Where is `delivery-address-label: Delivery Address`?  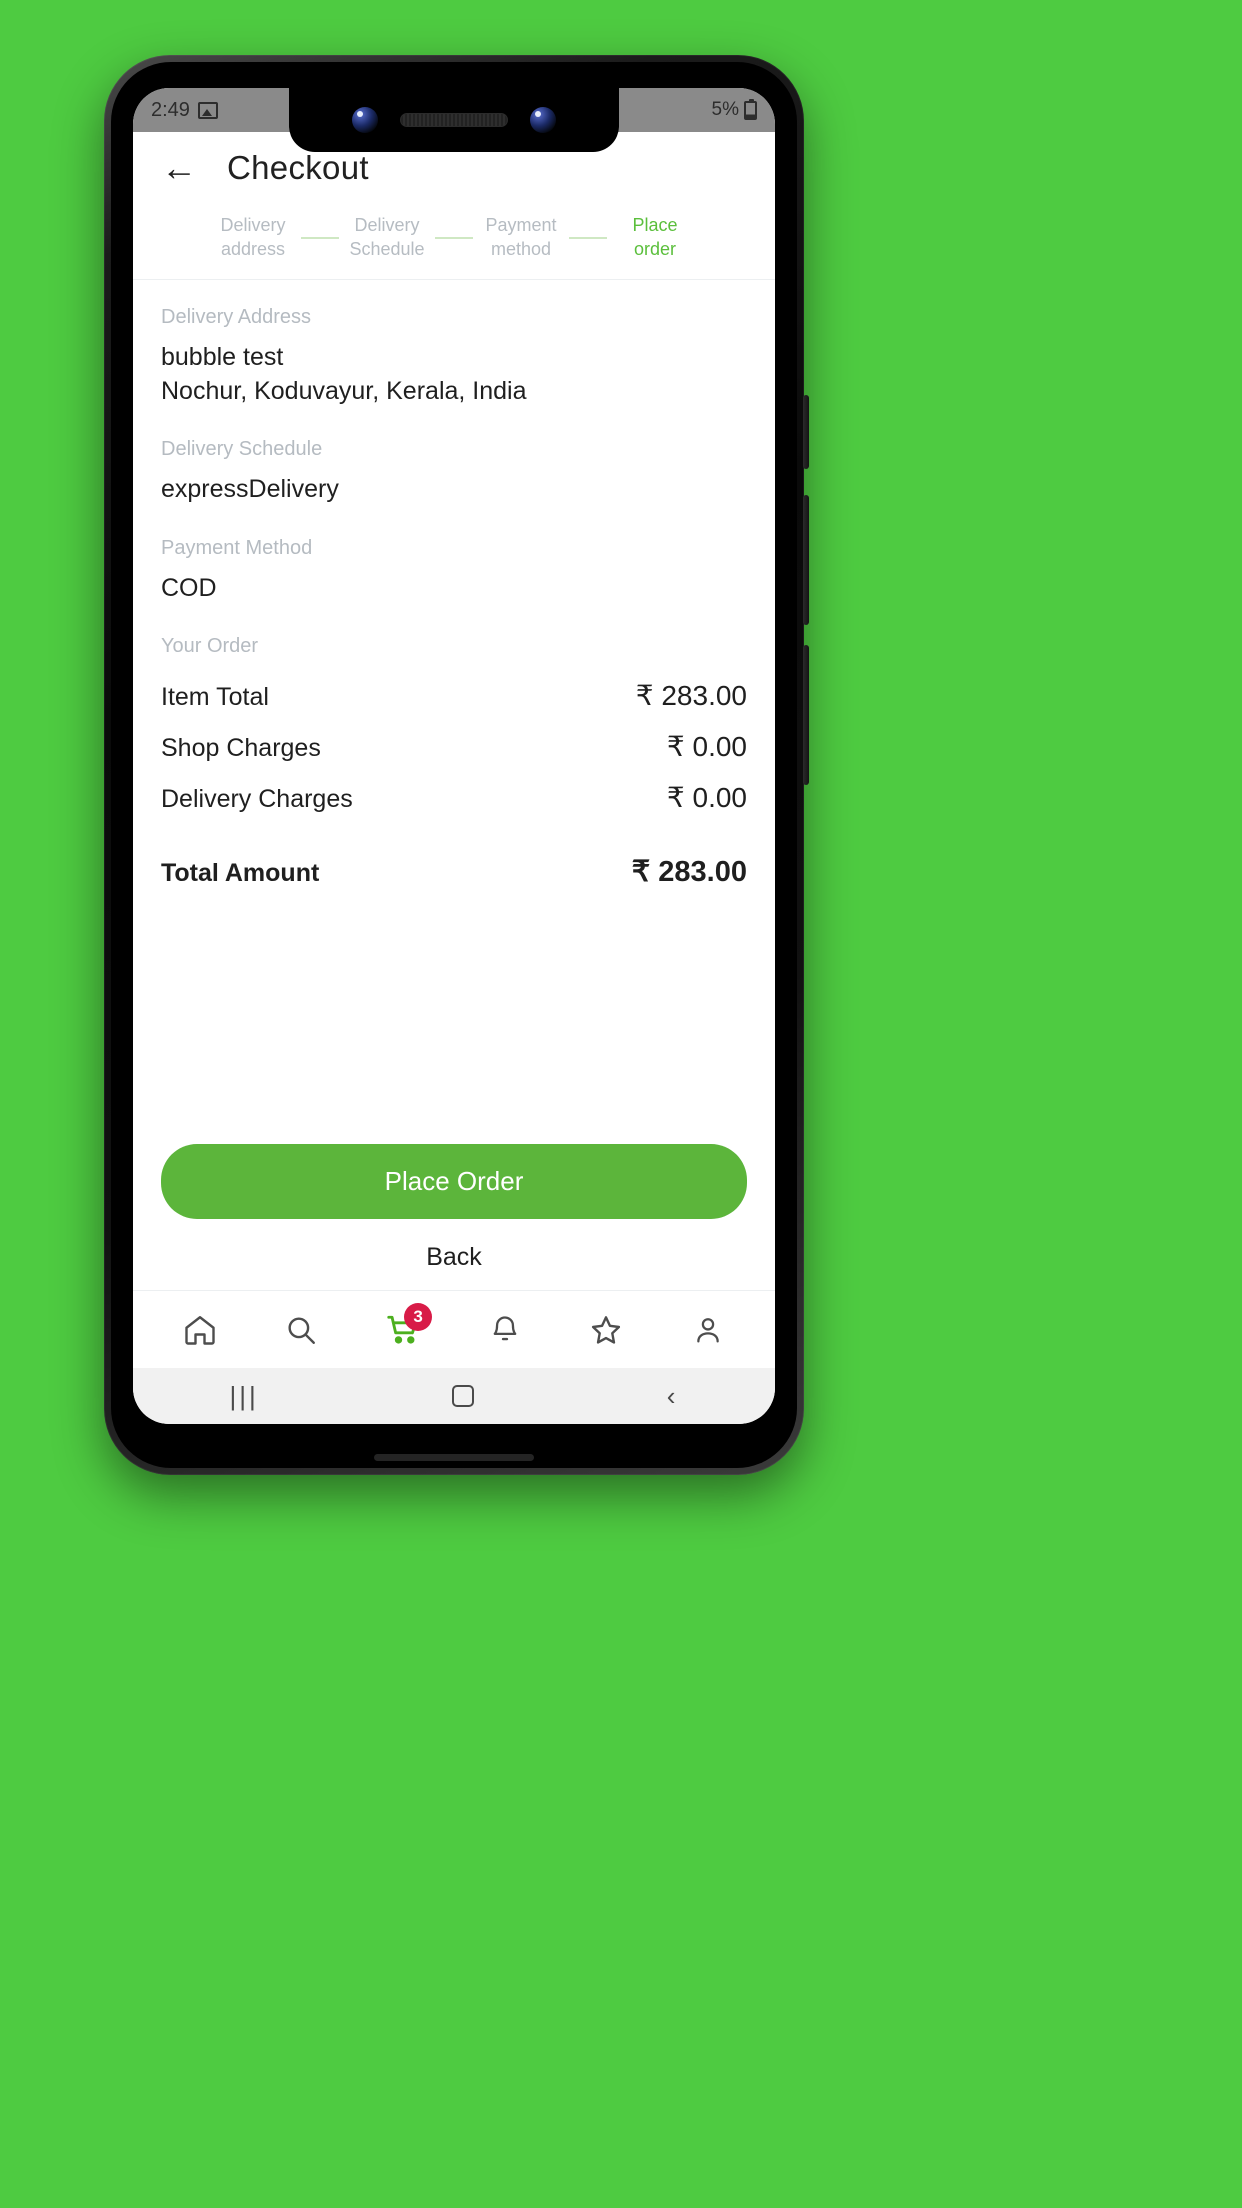
delivery-address-label: Delivery Address is located at coordinates (236, 317).